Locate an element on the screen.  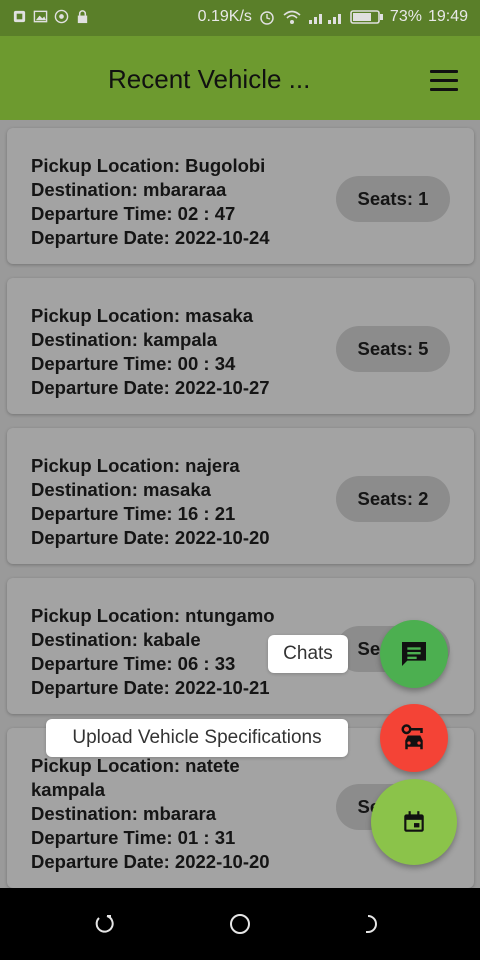
pickup-location: Pickup Location: najera is located at coordinates (135, 465).